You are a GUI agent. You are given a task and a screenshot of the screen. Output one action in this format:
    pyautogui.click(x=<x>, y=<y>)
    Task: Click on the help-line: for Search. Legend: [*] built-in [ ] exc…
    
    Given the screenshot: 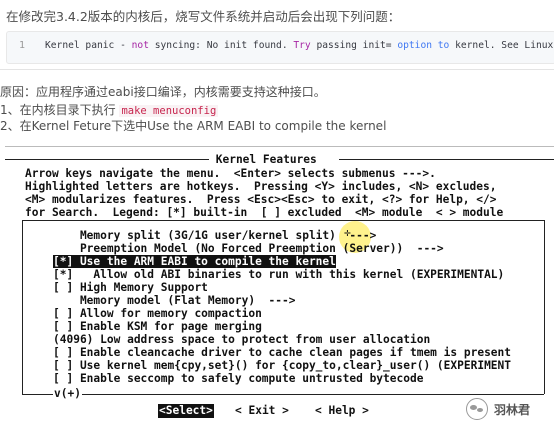 What is the action you would take?
    pyautogui.click(x=264, y=212)
    